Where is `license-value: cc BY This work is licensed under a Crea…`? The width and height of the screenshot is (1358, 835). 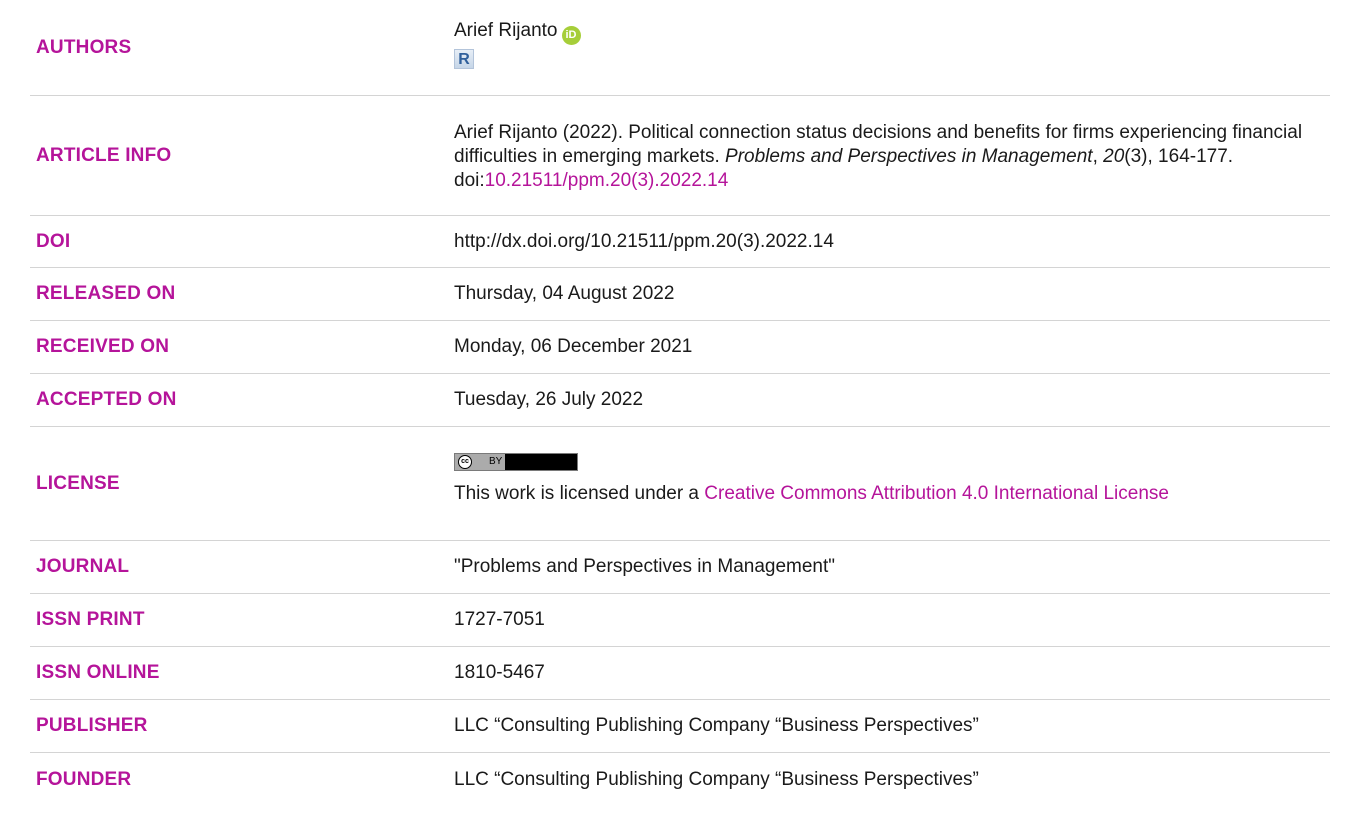 license-value: cc BY This work is licensed under a Crea… is located at coordinates (892, 479).